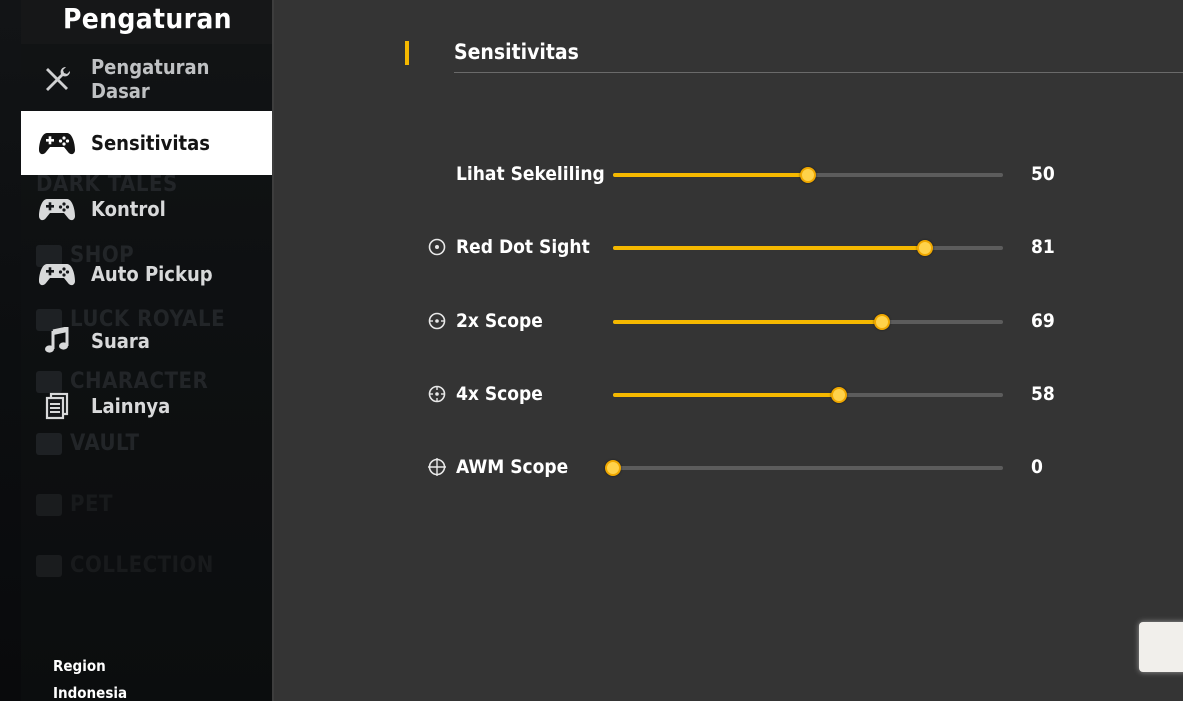 Image resolution: width=1183 pixels, height=701 pixels. Describe the element at coordinates (120, 341) in the screenshot. I see `sidebar-item-label: Suara` at that location.